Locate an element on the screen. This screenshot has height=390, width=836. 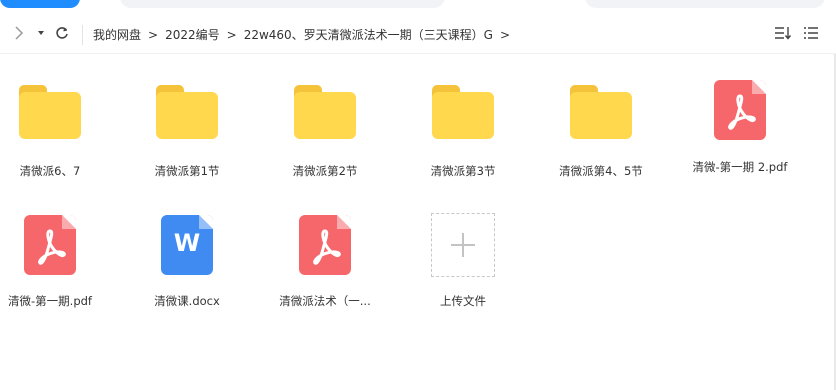
word-glyph: W is located at coordinates (187, 243).